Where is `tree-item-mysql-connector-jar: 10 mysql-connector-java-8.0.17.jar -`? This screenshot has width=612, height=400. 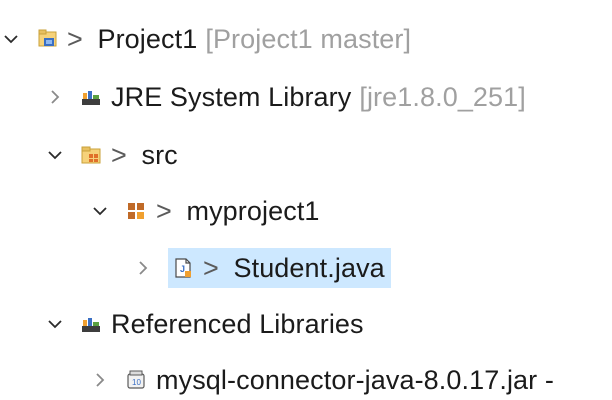 tree-item-mysql-connector-jar: 10 mysql-connector-java-8.0.17.jar - is located at coordinates (321, 380).